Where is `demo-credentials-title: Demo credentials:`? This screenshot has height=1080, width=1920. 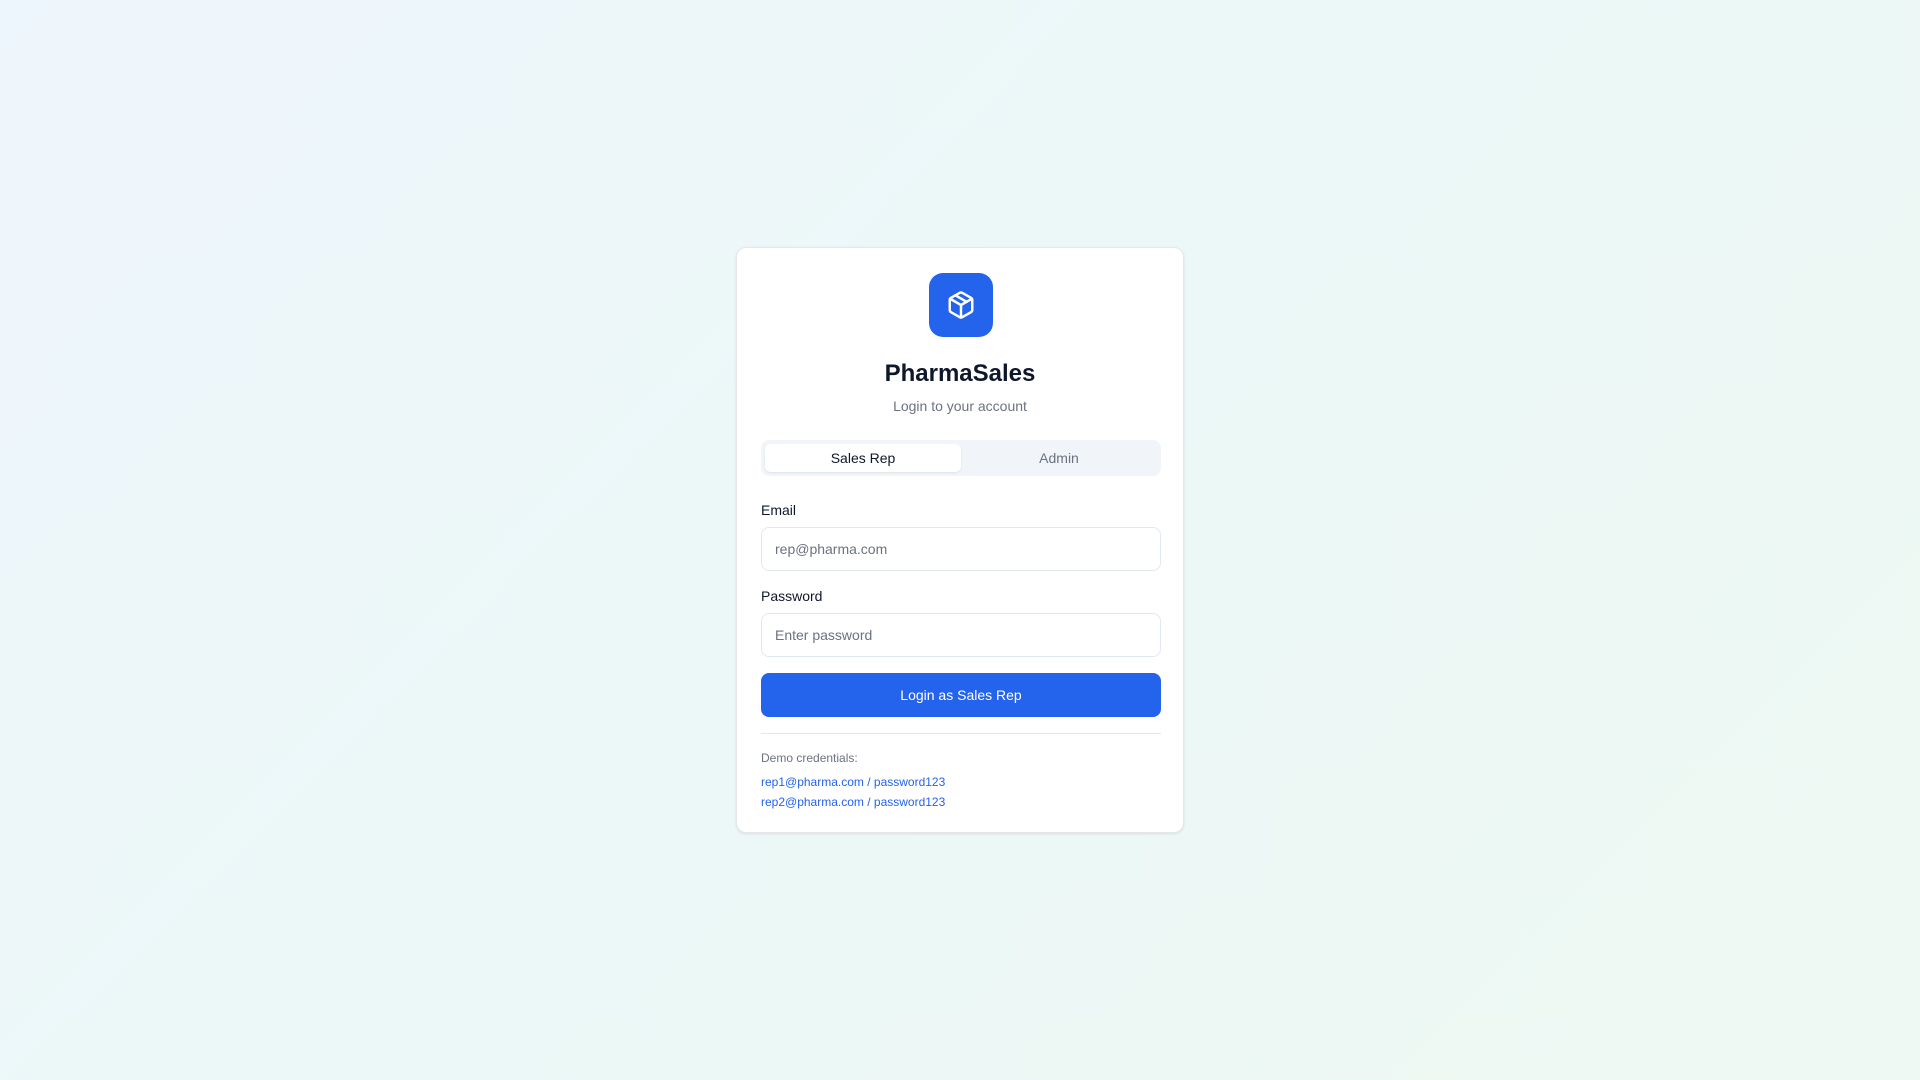
demo-credentials-title: Demo credentials: is located at coordinates (809, 758).